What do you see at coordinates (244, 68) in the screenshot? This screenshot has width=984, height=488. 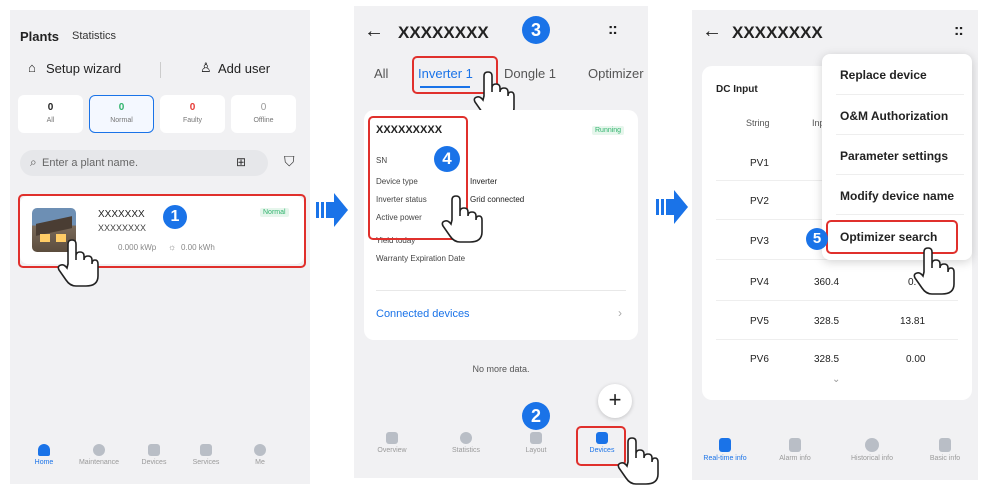 I see `add-user-label: Add user` at bounding box center [244, 68].